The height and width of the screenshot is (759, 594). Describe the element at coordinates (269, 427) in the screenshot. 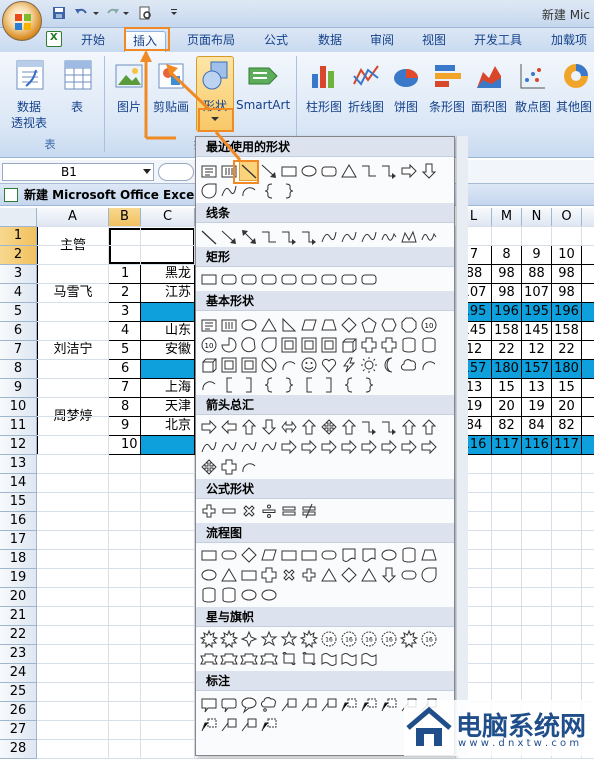

I see `darr-shape-icon` at that location.